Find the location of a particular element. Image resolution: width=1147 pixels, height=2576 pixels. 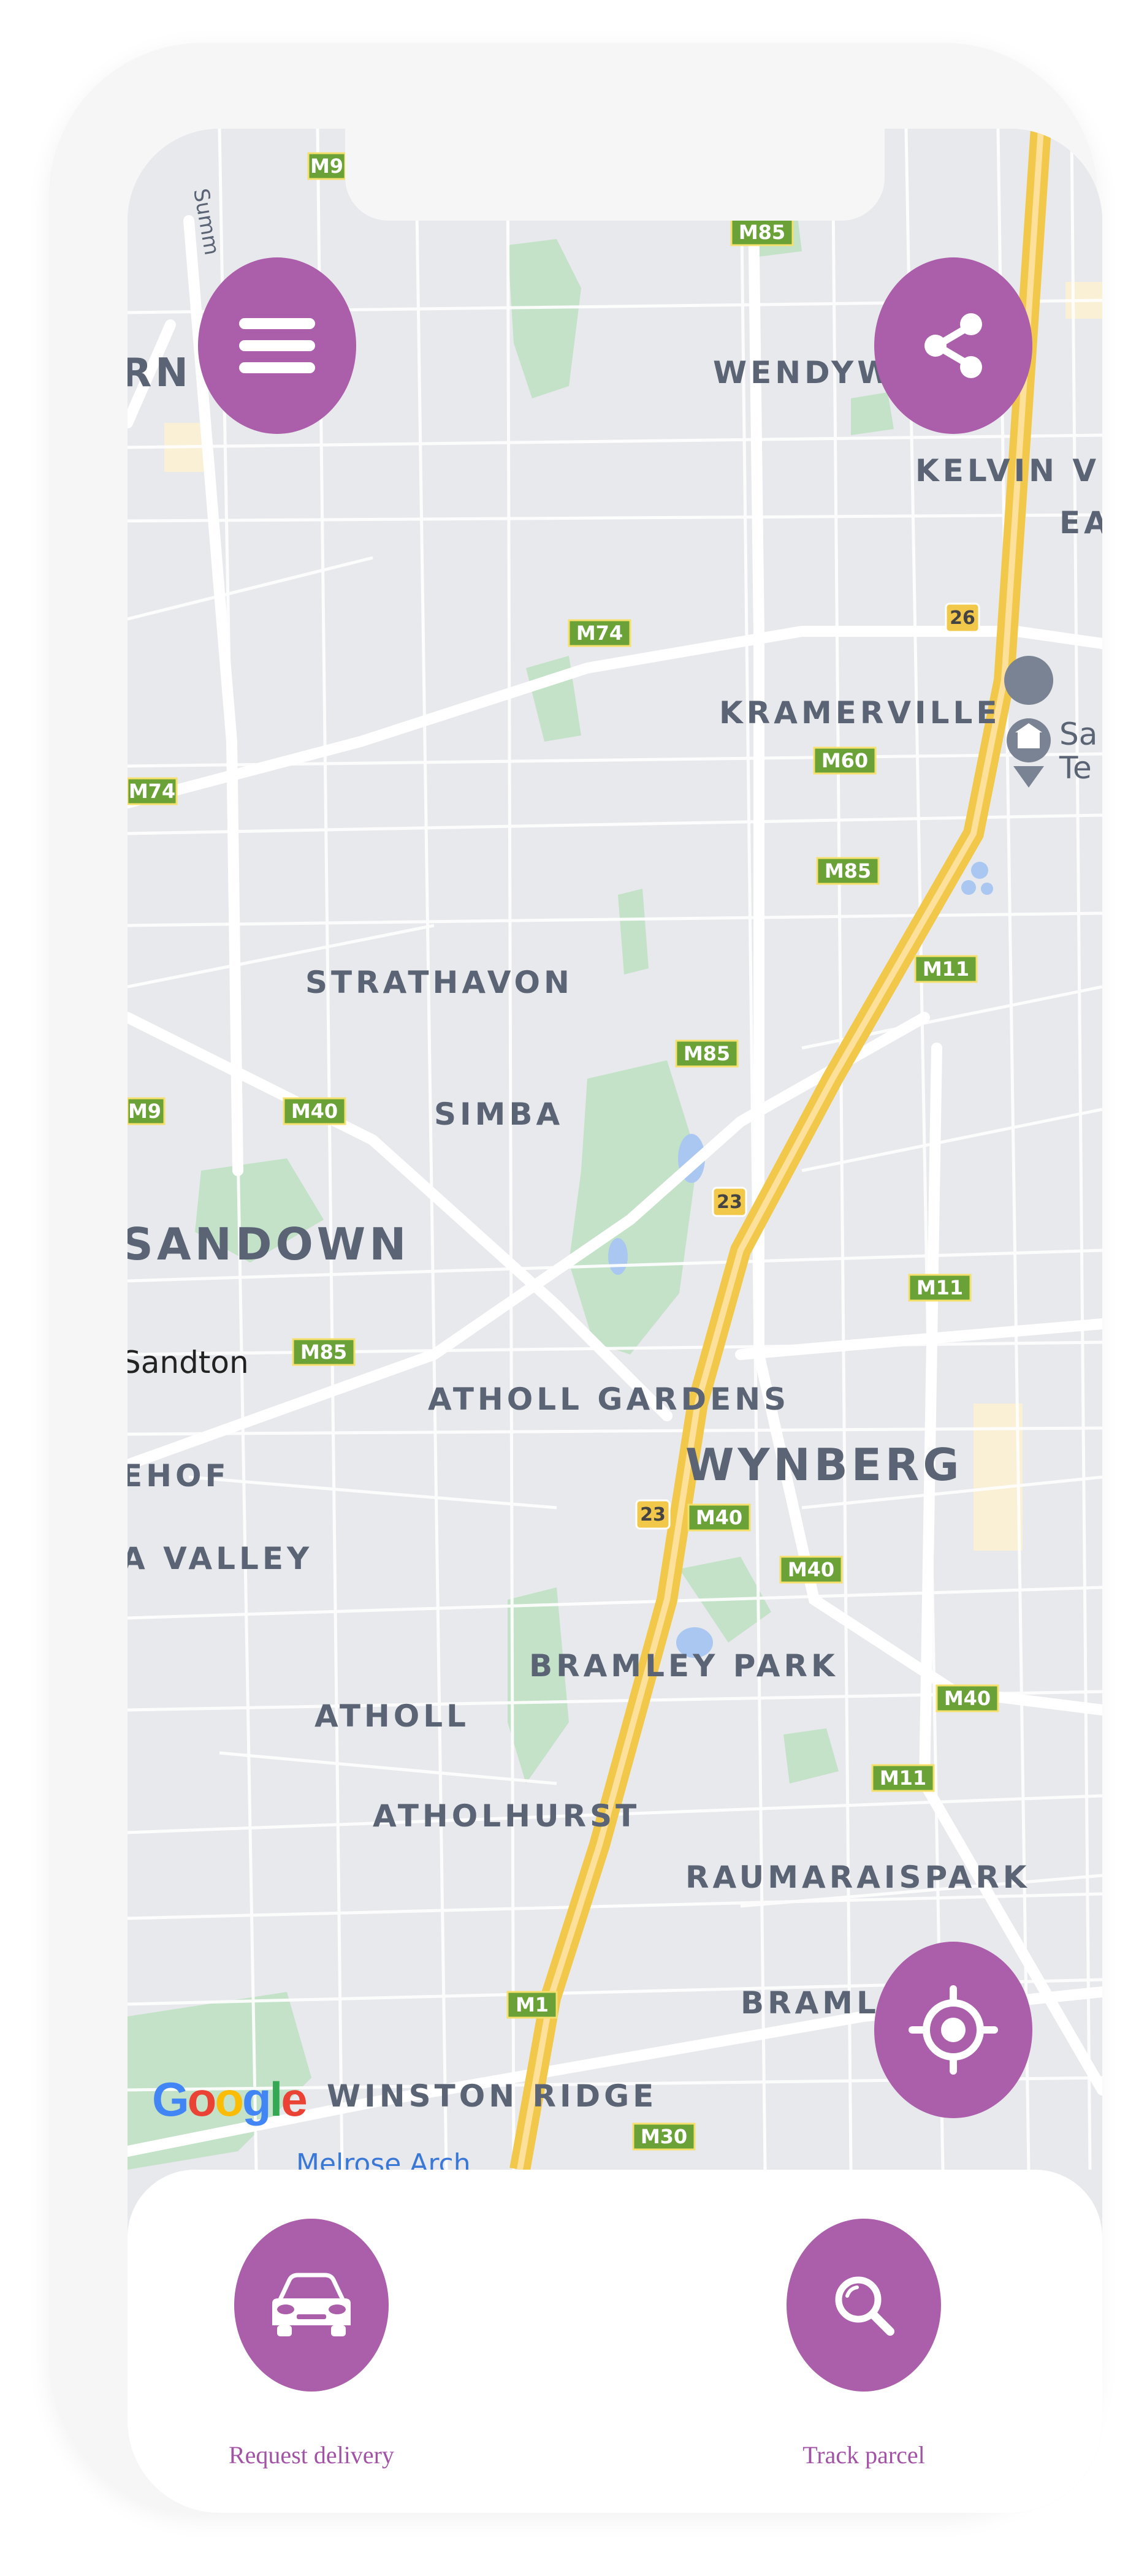

area-label: KELVIN VI is located at coordinates (1009, 470).